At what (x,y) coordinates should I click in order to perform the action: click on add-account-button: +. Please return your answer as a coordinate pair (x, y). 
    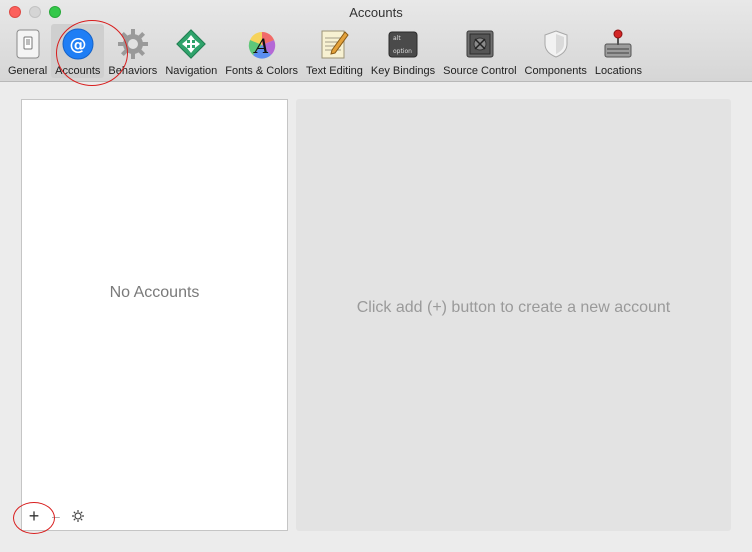
    Looking at the image, I should click on (34, 516).